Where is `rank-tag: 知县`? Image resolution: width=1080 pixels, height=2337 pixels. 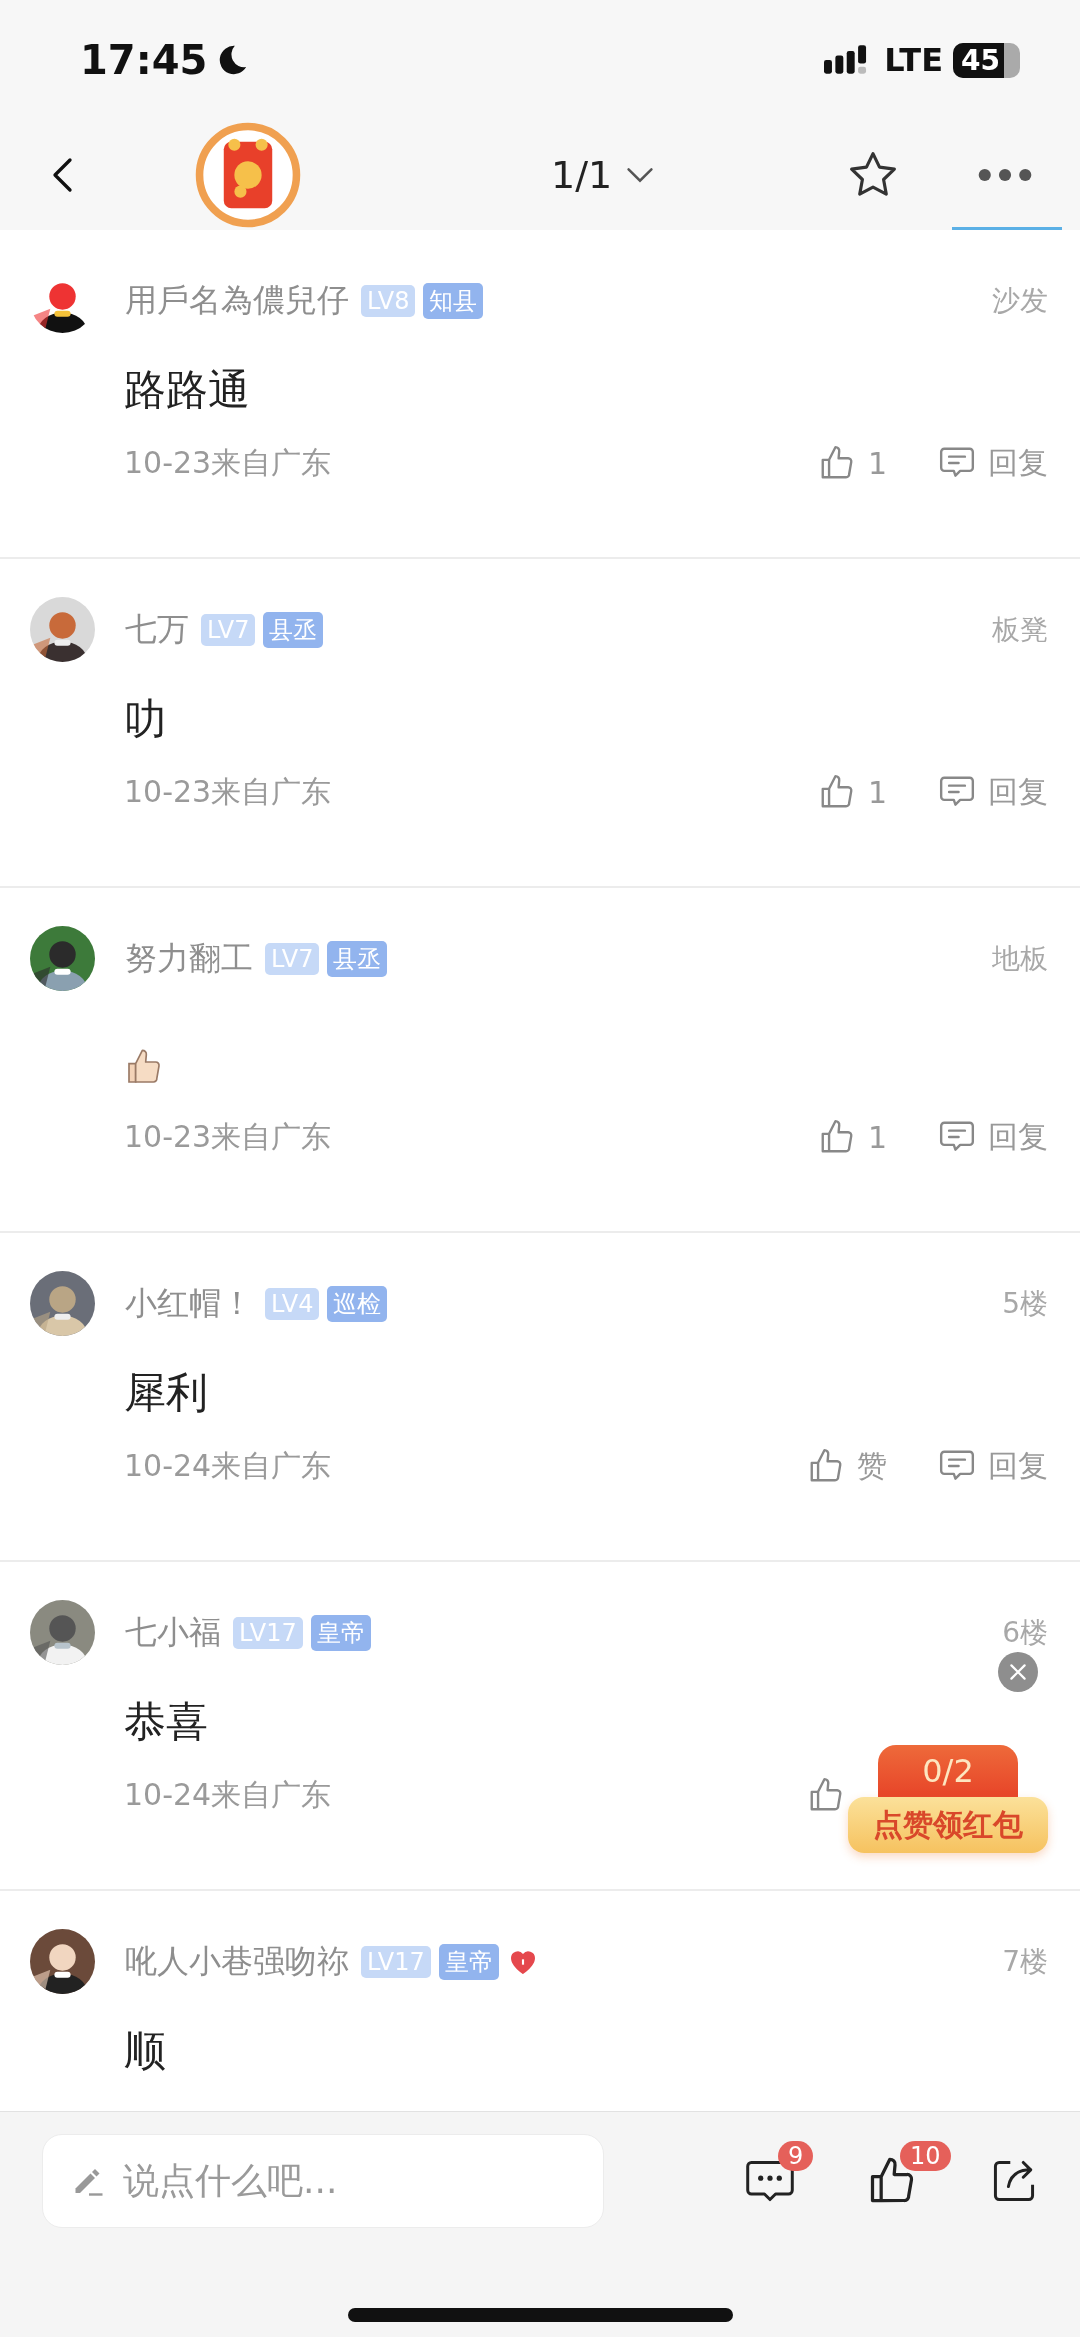
rank-tag: 知县 is located at coordinates (453, 300).